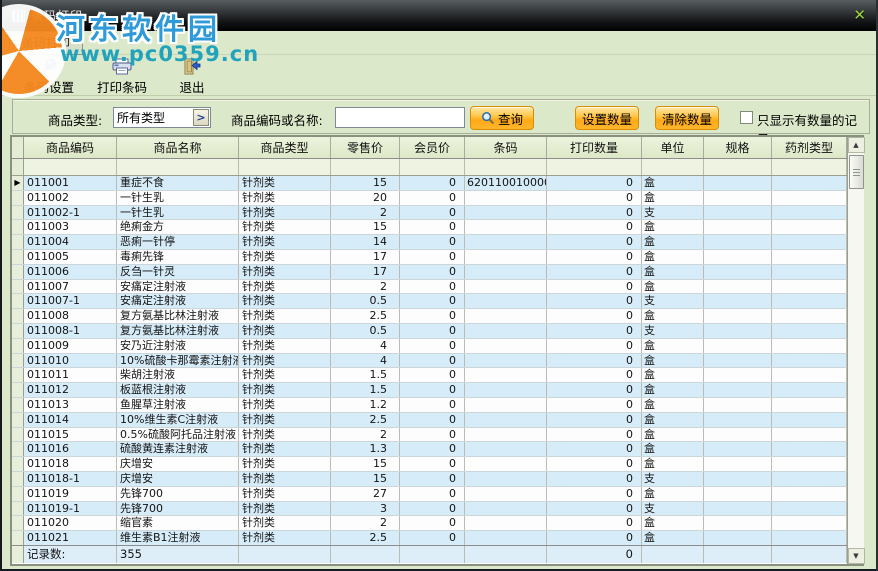 The width and height of the screenshot is (878, 571). Describe the element at coordinates (673, 147) in the screenshot. I see `column-header-7: 单位` at that location.